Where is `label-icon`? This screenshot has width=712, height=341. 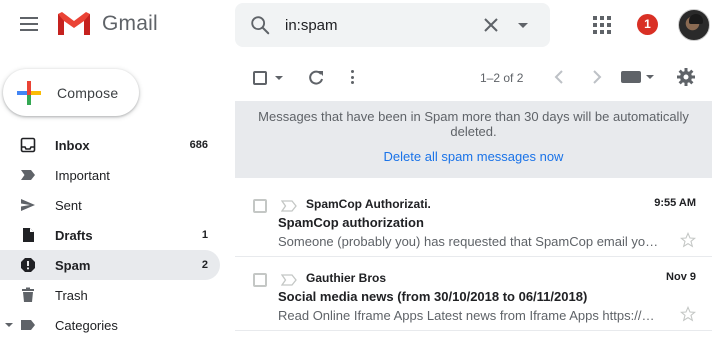
label-icon is located at coordinates (28, 325).